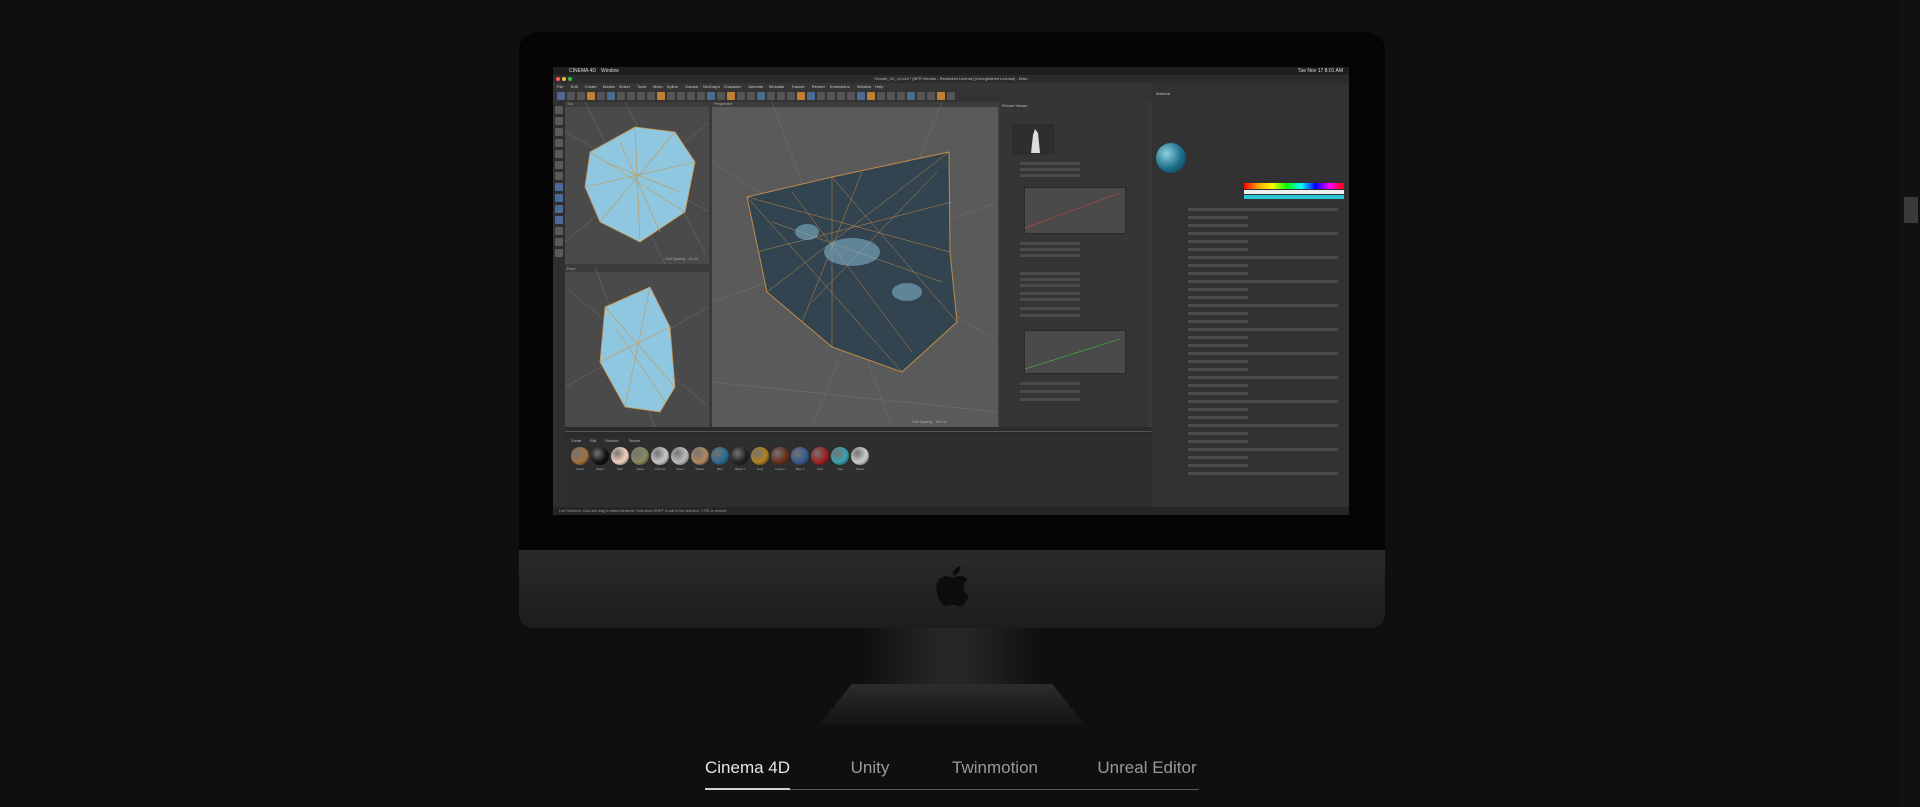 Image resolution: width=1920 pixels, height=807 pixels. Describe the element at coordinates (609, 86) in the screenshot. I see `menu-modes: Modes` at that location.